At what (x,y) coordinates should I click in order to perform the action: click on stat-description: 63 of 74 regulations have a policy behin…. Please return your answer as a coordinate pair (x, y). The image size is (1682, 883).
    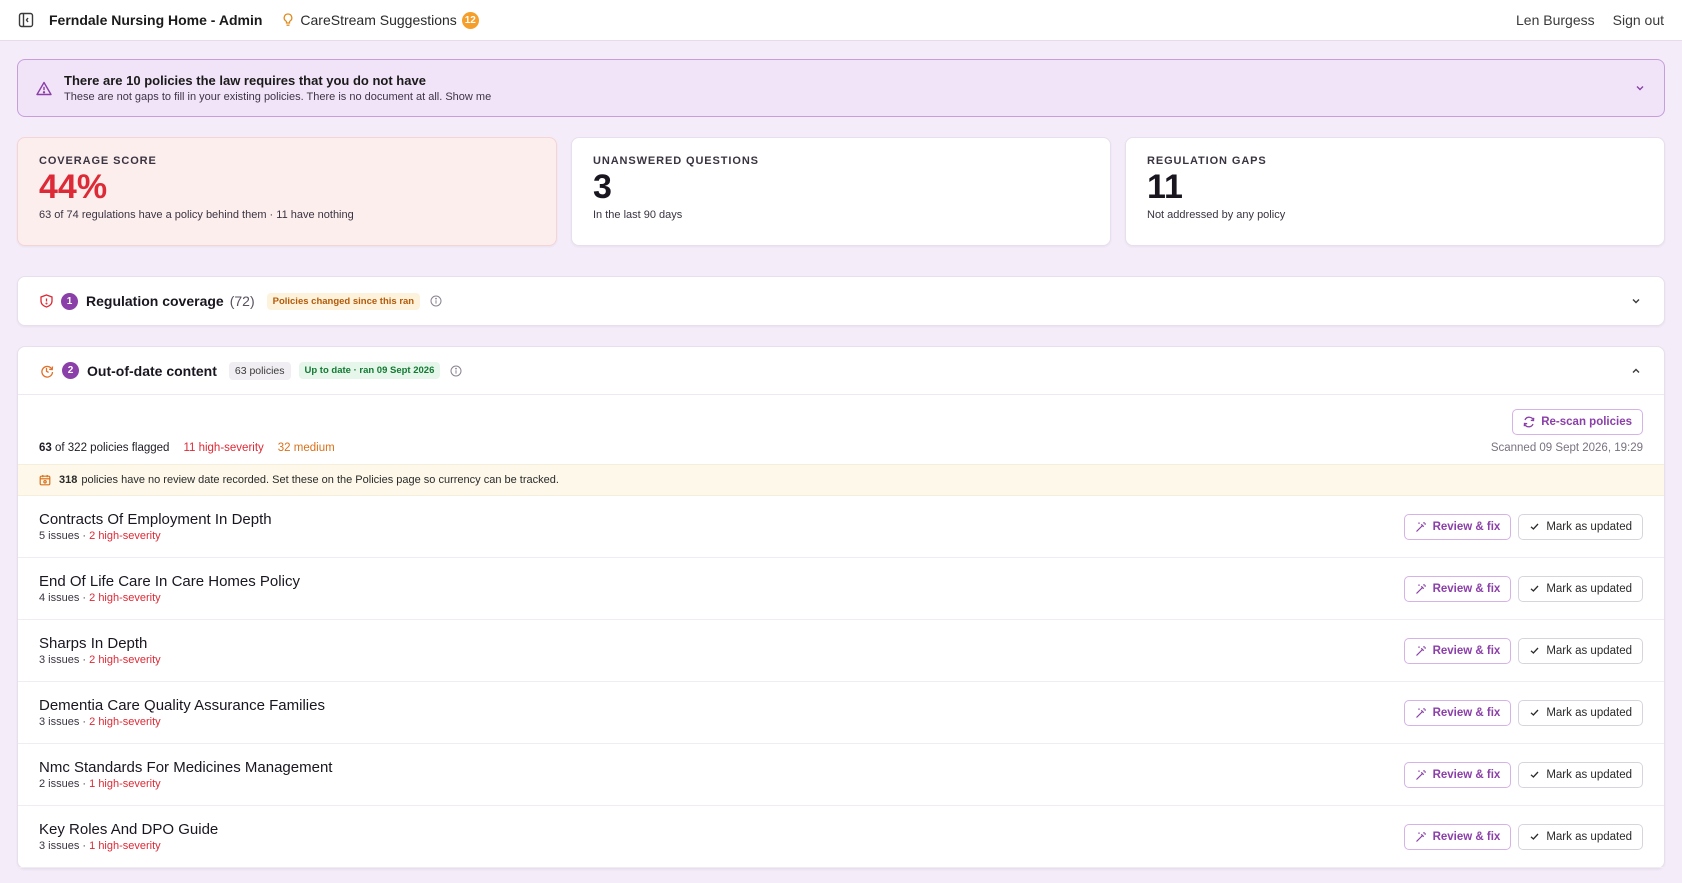
    Looking at the image, I should click on (196, 215).